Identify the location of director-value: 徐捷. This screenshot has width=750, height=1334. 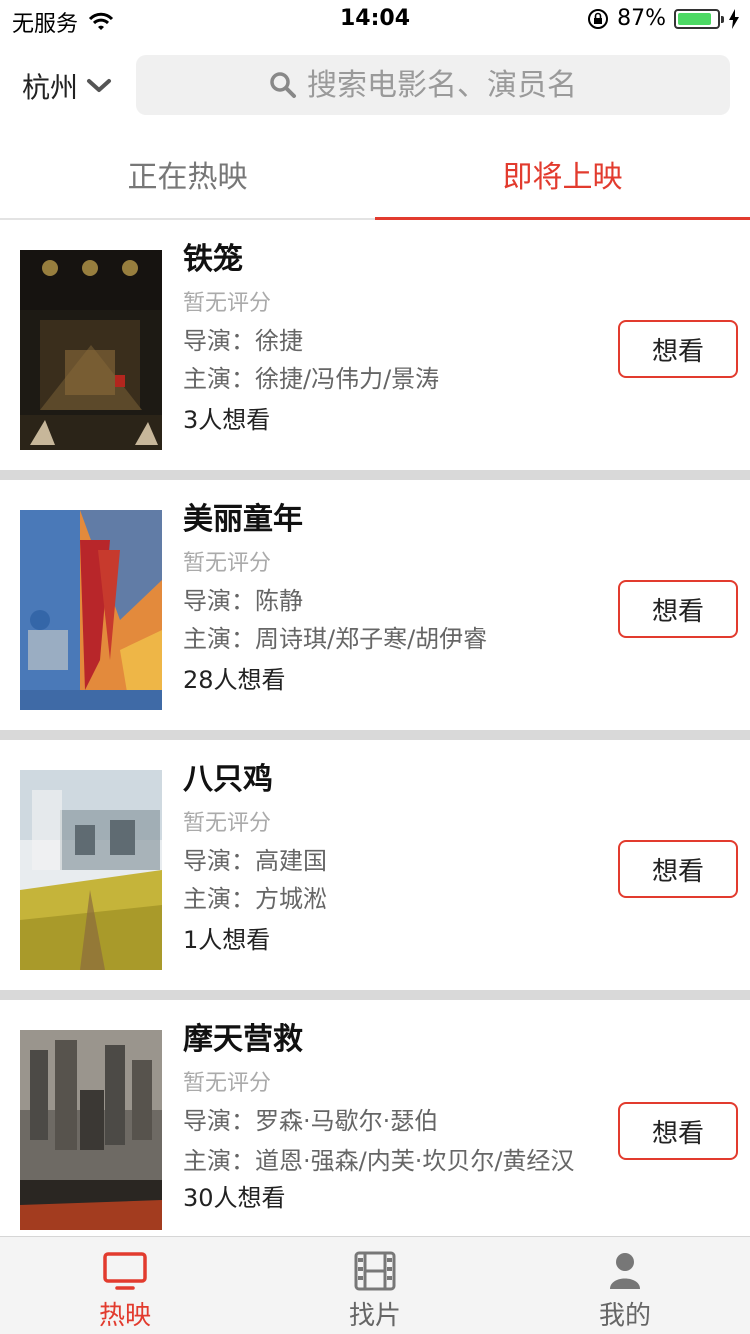
(279, 341).